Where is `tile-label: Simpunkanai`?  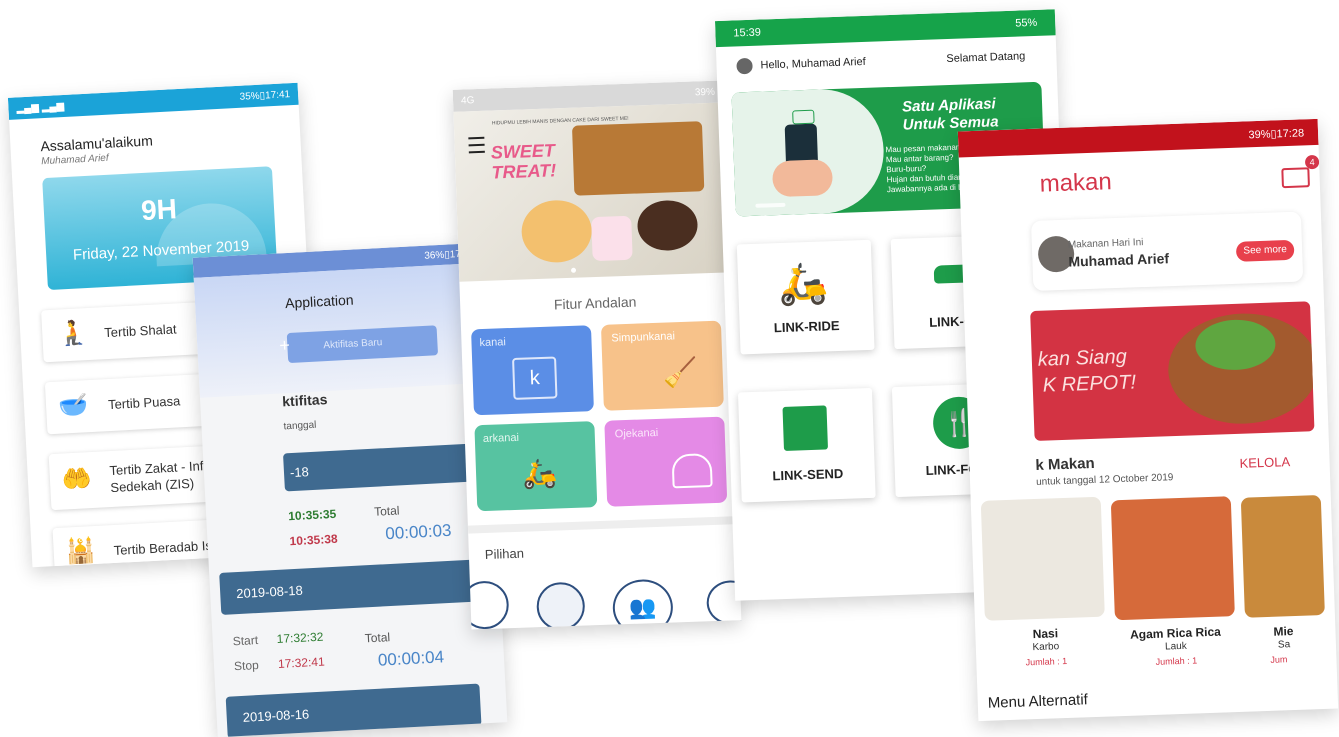
tile-label: Simpunkanai is located at coordinates (643, 337).